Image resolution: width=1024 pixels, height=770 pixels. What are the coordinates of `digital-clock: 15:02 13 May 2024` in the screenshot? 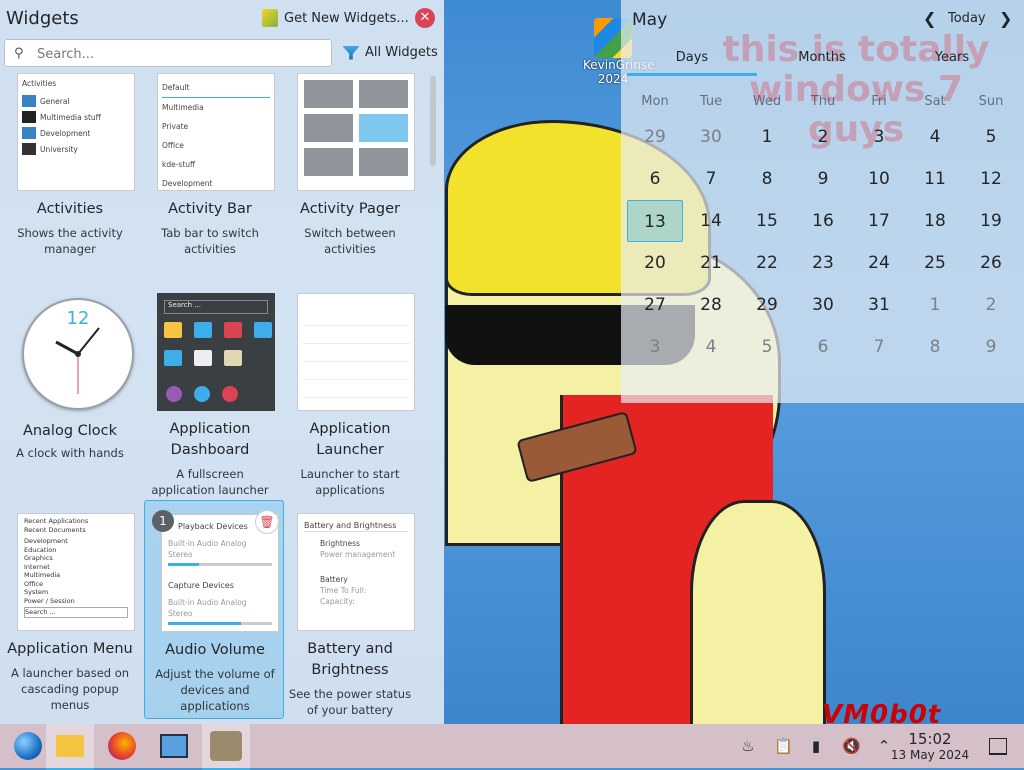 It's located at (930, 746).